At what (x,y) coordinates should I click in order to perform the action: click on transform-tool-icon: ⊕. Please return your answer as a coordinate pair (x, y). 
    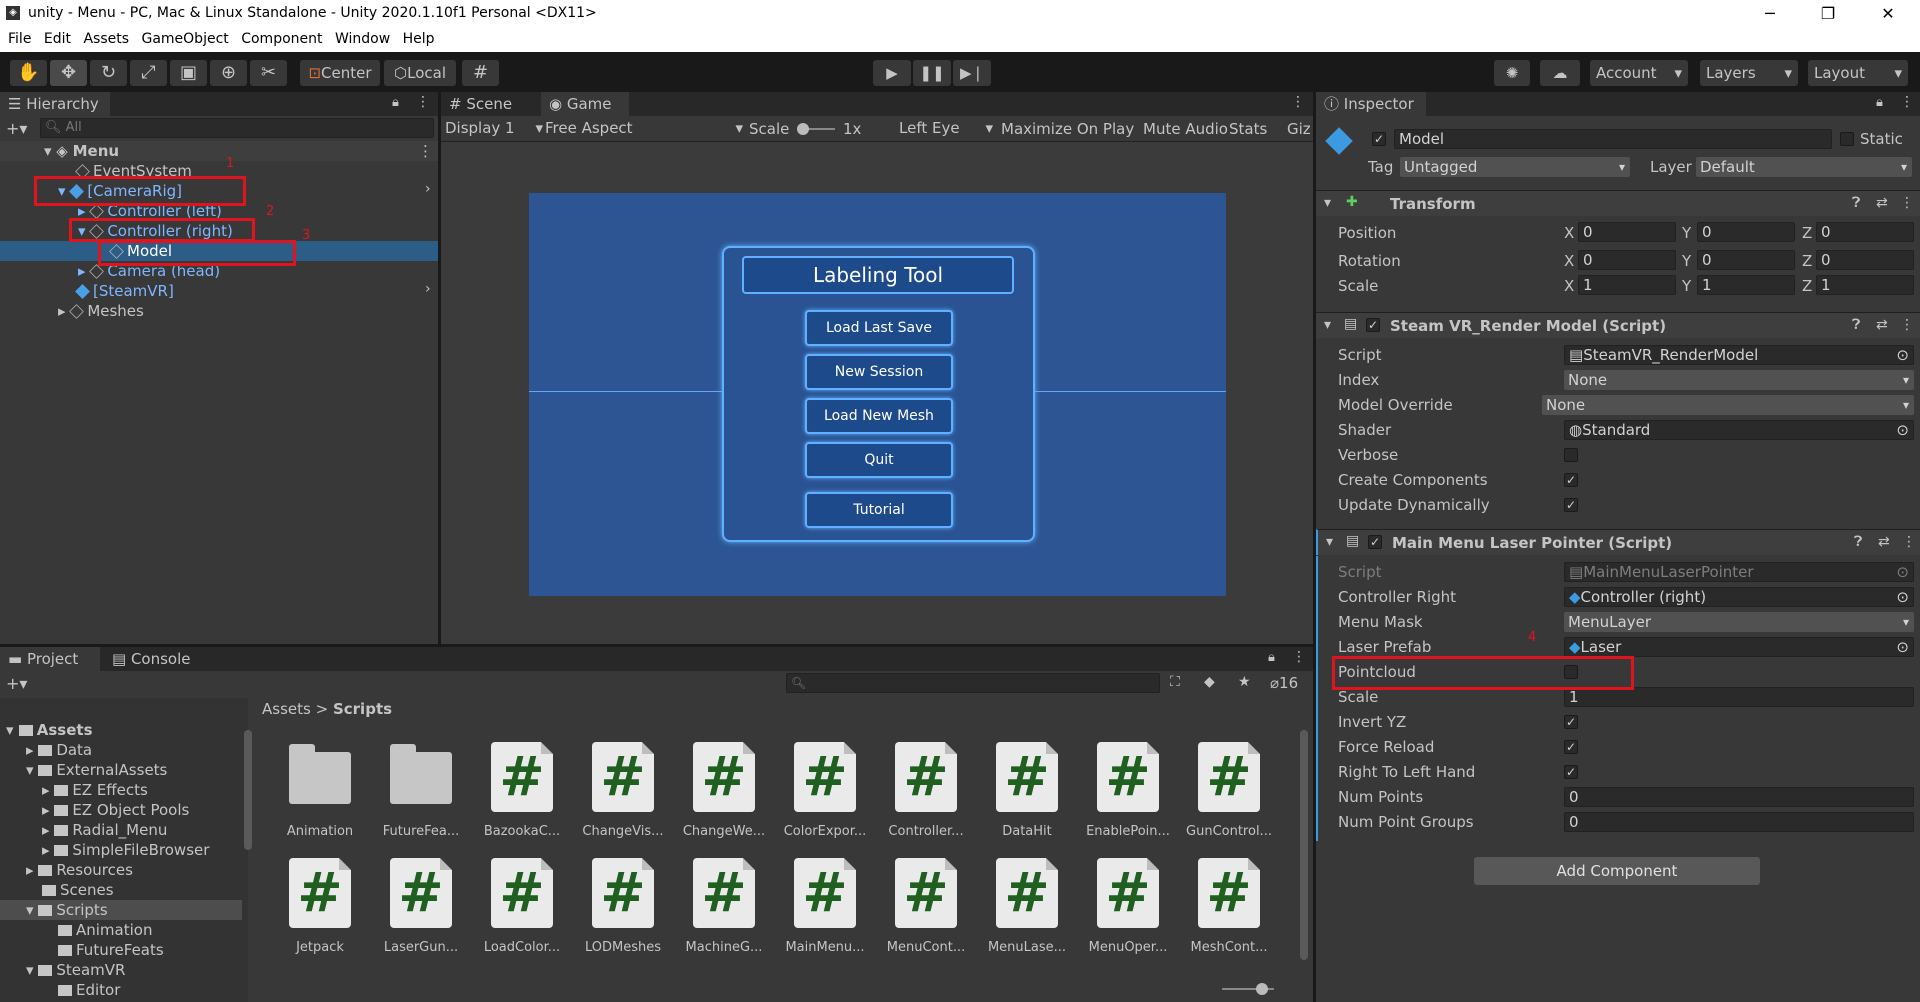
    Looking at the image, I should click on (228, 73).